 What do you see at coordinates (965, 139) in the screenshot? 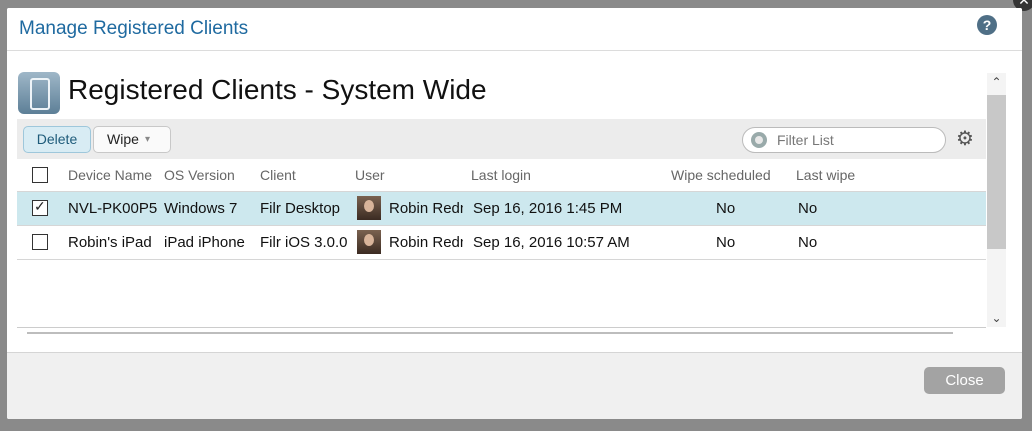
I see `gear-icon: ⚙` at bounding box center [965, 139].